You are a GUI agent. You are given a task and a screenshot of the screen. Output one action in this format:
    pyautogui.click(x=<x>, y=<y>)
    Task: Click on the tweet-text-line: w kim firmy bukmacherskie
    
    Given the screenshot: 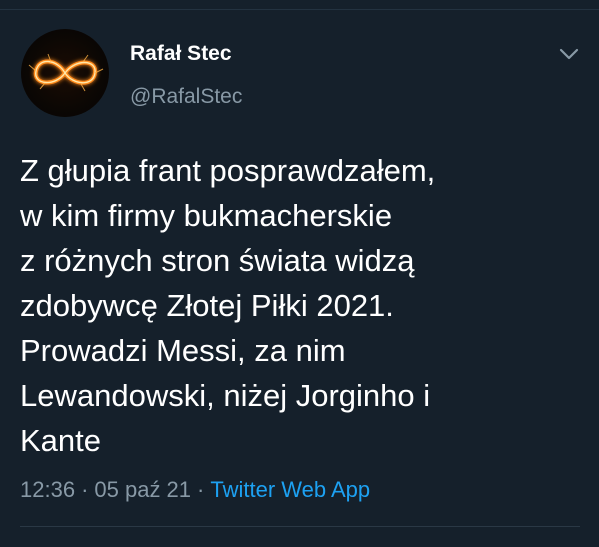 What is the action you would take?
    pyautogui.click(x=206, y=215)
    